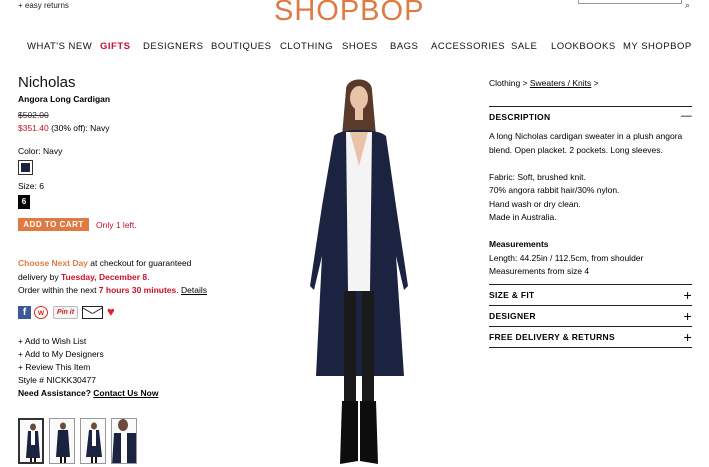  Describe the element at coordinates (590, 116) in the screenshot. I see `description-header: DESCRIPTION —` at that location.